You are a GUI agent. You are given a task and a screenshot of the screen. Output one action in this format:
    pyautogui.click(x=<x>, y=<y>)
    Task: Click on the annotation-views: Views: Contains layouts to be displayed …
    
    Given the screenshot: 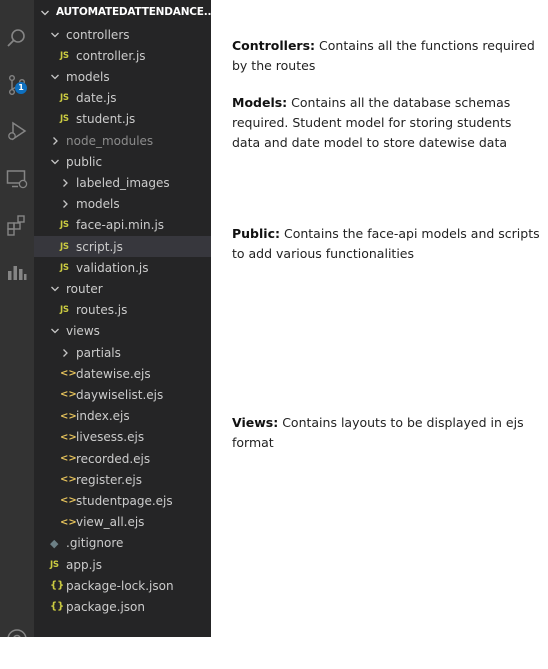 What is the action you would take?
    pyautogui.click(x=387, y=433)
    